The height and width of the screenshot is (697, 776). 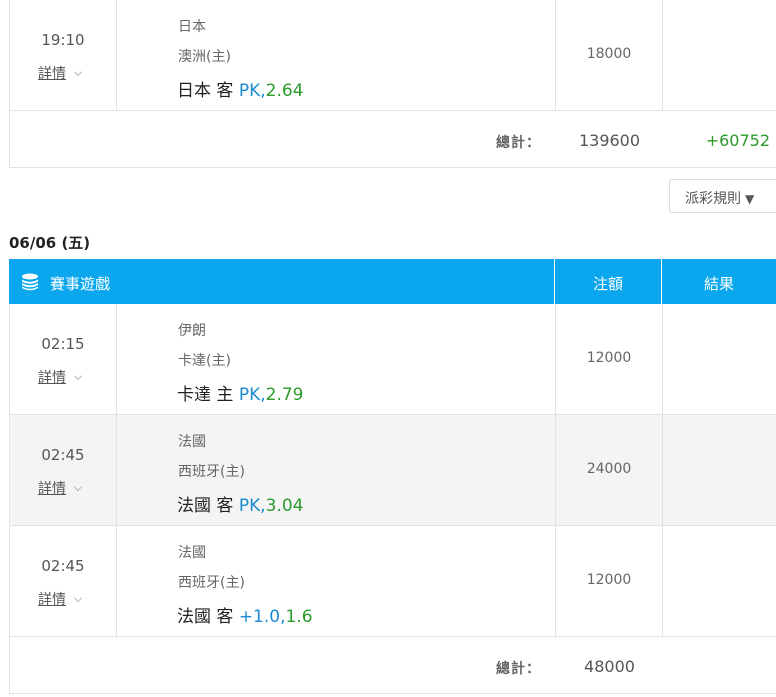 I want to click on bet-amount: 24000, so click(x=609, y=469).